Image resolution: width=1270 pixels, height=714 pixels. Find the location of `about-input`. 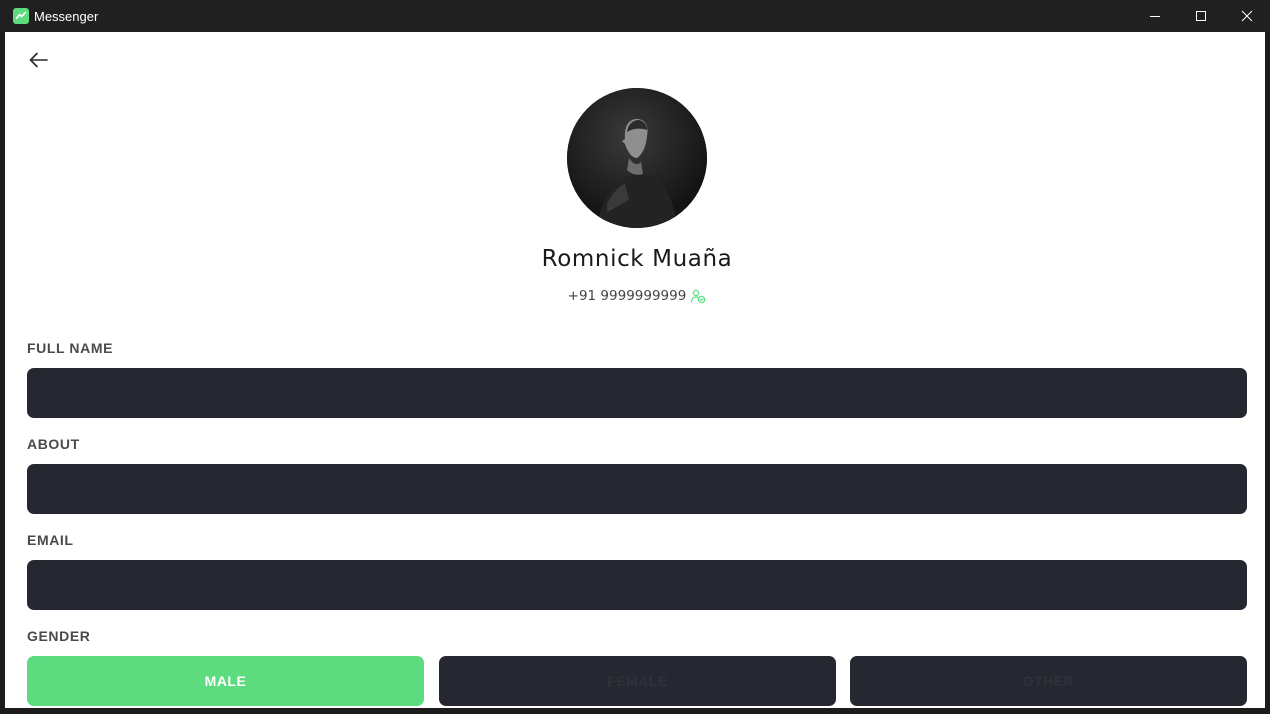

about-input is located at coordinates (637, 489).